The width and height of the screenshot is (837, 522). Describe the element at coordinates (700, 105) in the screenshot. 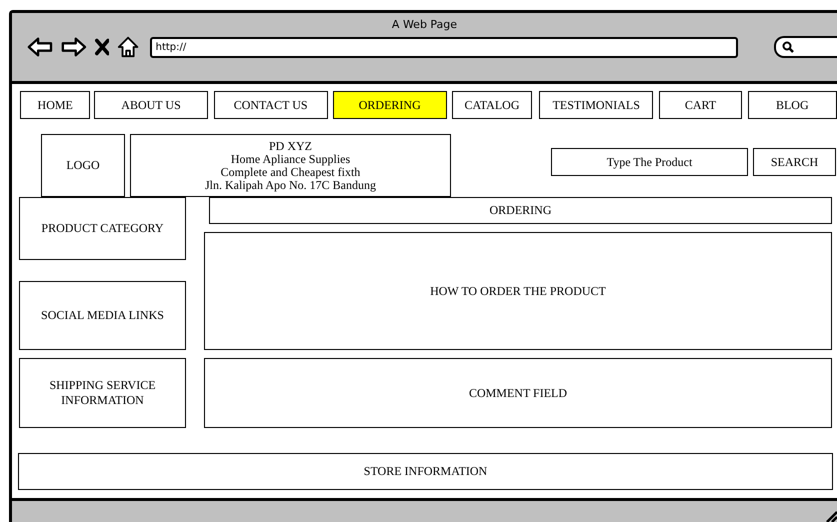

I see `nav-tab: CART` at that location.